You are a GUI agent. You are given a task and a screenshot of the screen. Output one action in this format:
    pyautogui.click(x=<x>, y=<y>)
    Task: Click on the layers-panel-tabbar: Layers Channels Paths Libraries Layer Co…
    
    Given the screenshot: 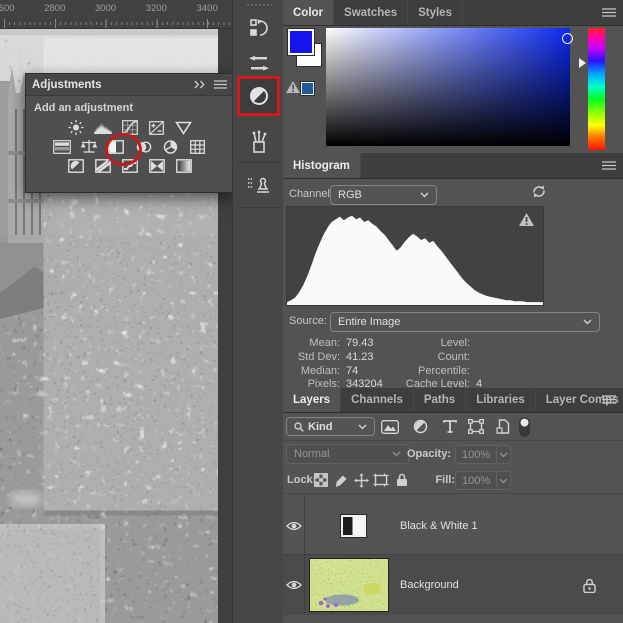 What is the action you would take?
    pyautogui.click(x=453, y=400)
    